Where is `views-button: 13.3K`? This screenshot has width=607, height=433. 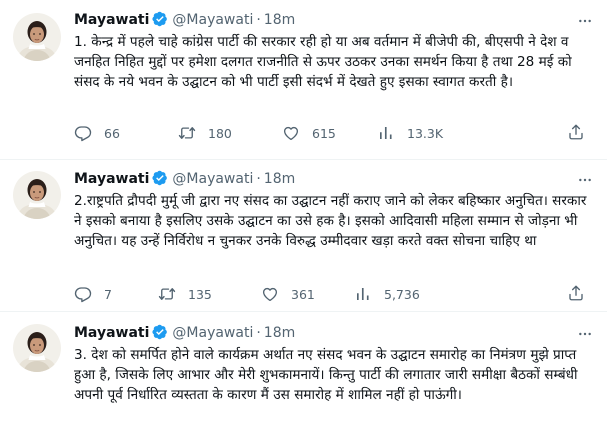 views-button: 13.3K is located at coordinates (410, 133).